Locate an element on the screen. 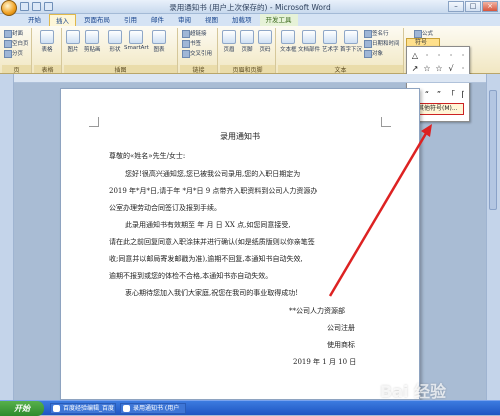 The width and height of the screenshot is (500, 416). taskbar-item: 百度经验编辑_百度 is located at coordinates (83, 408).